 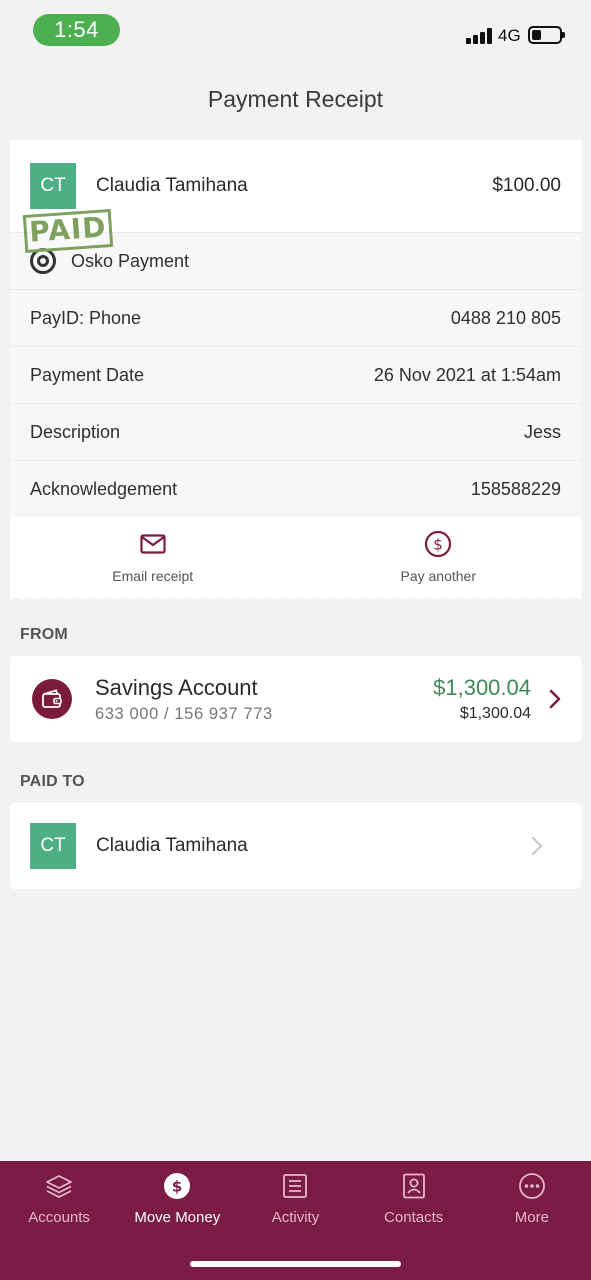 I want to click on email-receipt-label: Email receipt, so click(x=153, y=576).